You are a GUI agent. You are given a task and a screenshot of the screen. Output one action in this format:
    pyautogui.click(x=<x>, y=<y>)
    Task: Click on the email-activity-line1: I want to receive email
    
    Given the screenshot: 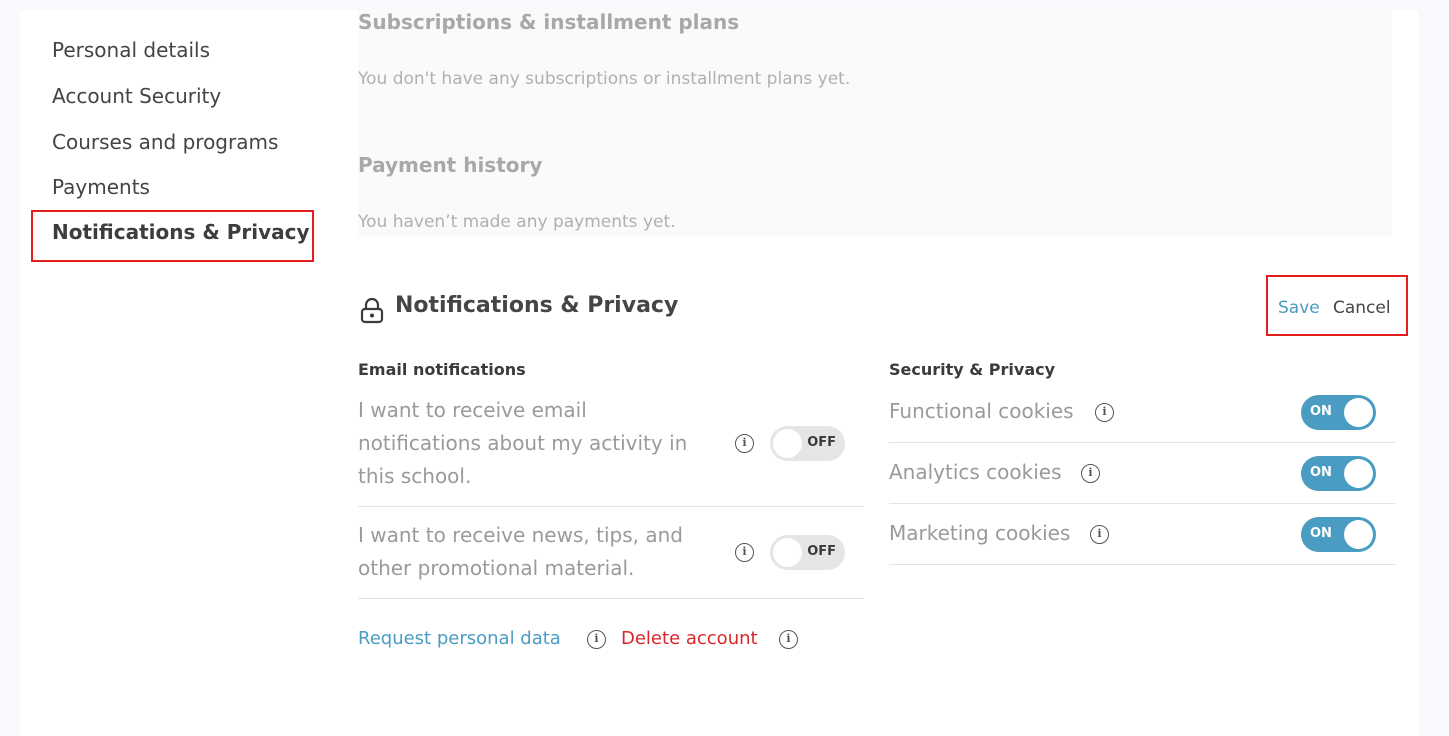 What is the action you would take?
    pyautogui.click(x=472, y=410)
    